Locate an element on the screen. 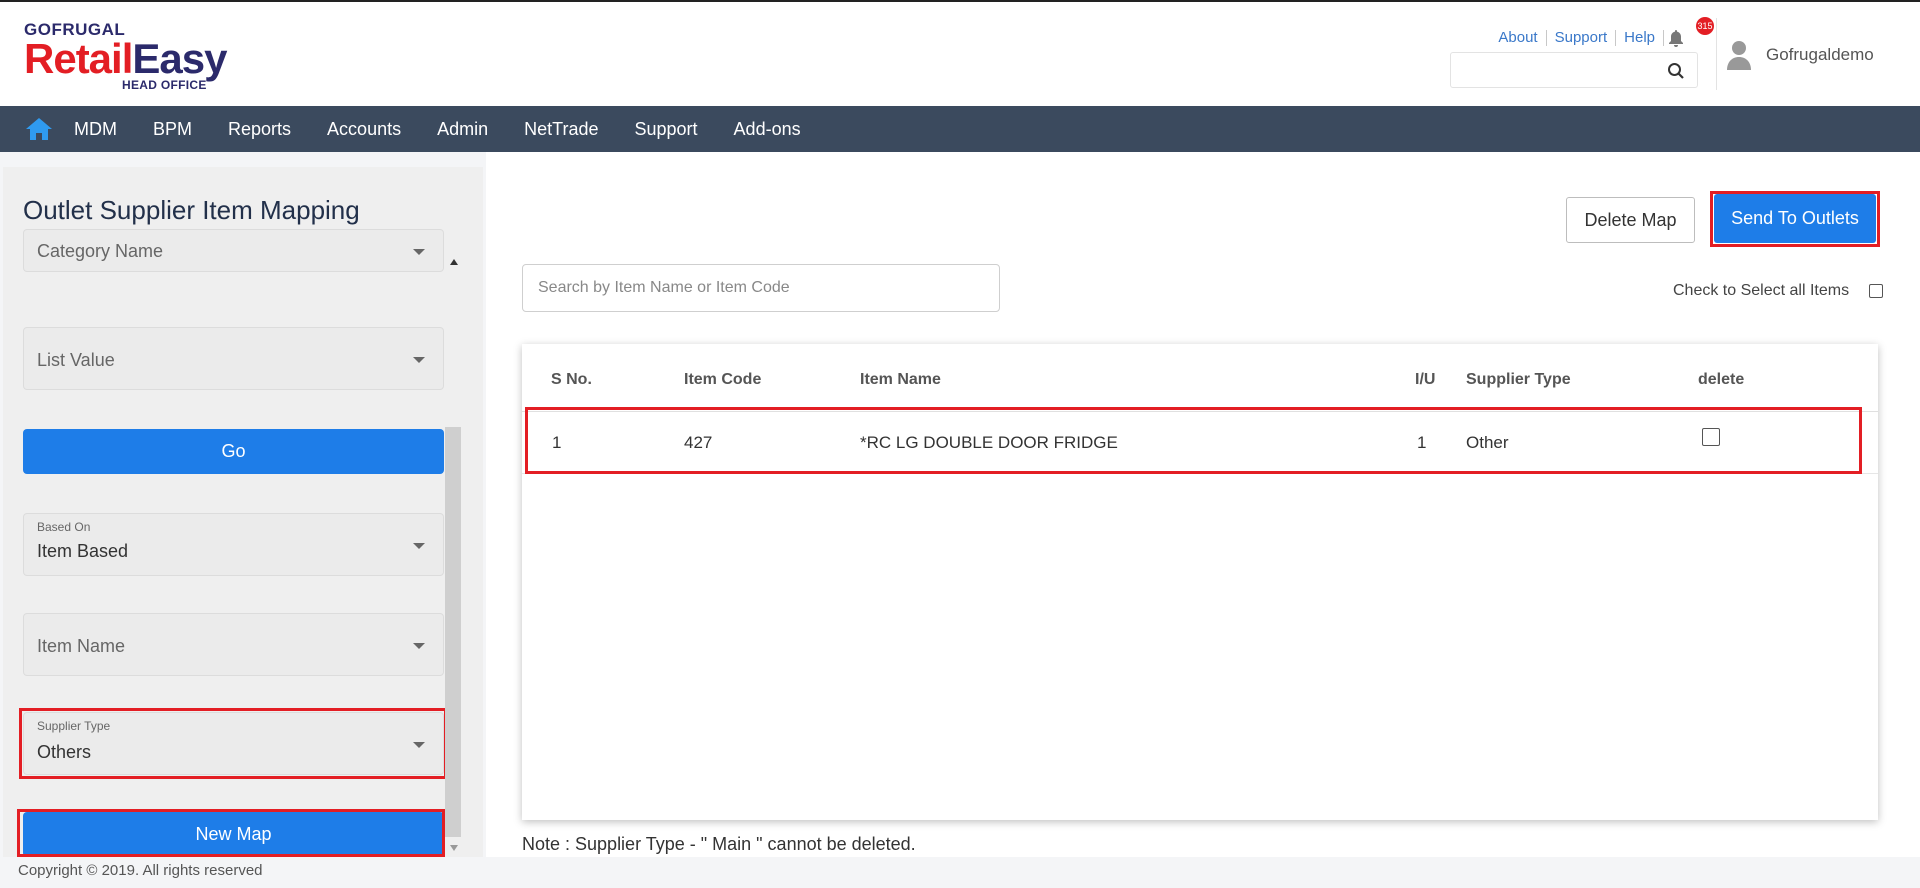 The image size is (1920, 888). scroll-down-arrow is located at coordinates (454, 848).